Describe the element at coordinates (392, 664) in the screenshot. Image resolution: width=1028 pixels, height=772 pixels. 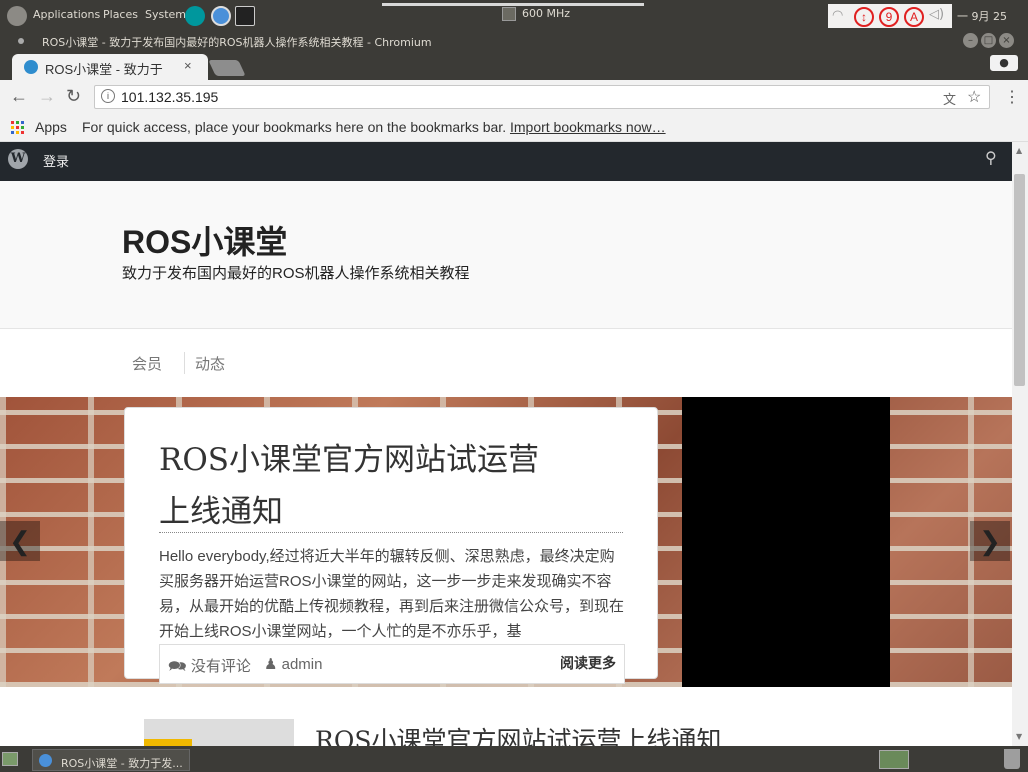
I see `post-meta-bar: 🗪 没有评论 ♟ admin 阅读更多` at that location.